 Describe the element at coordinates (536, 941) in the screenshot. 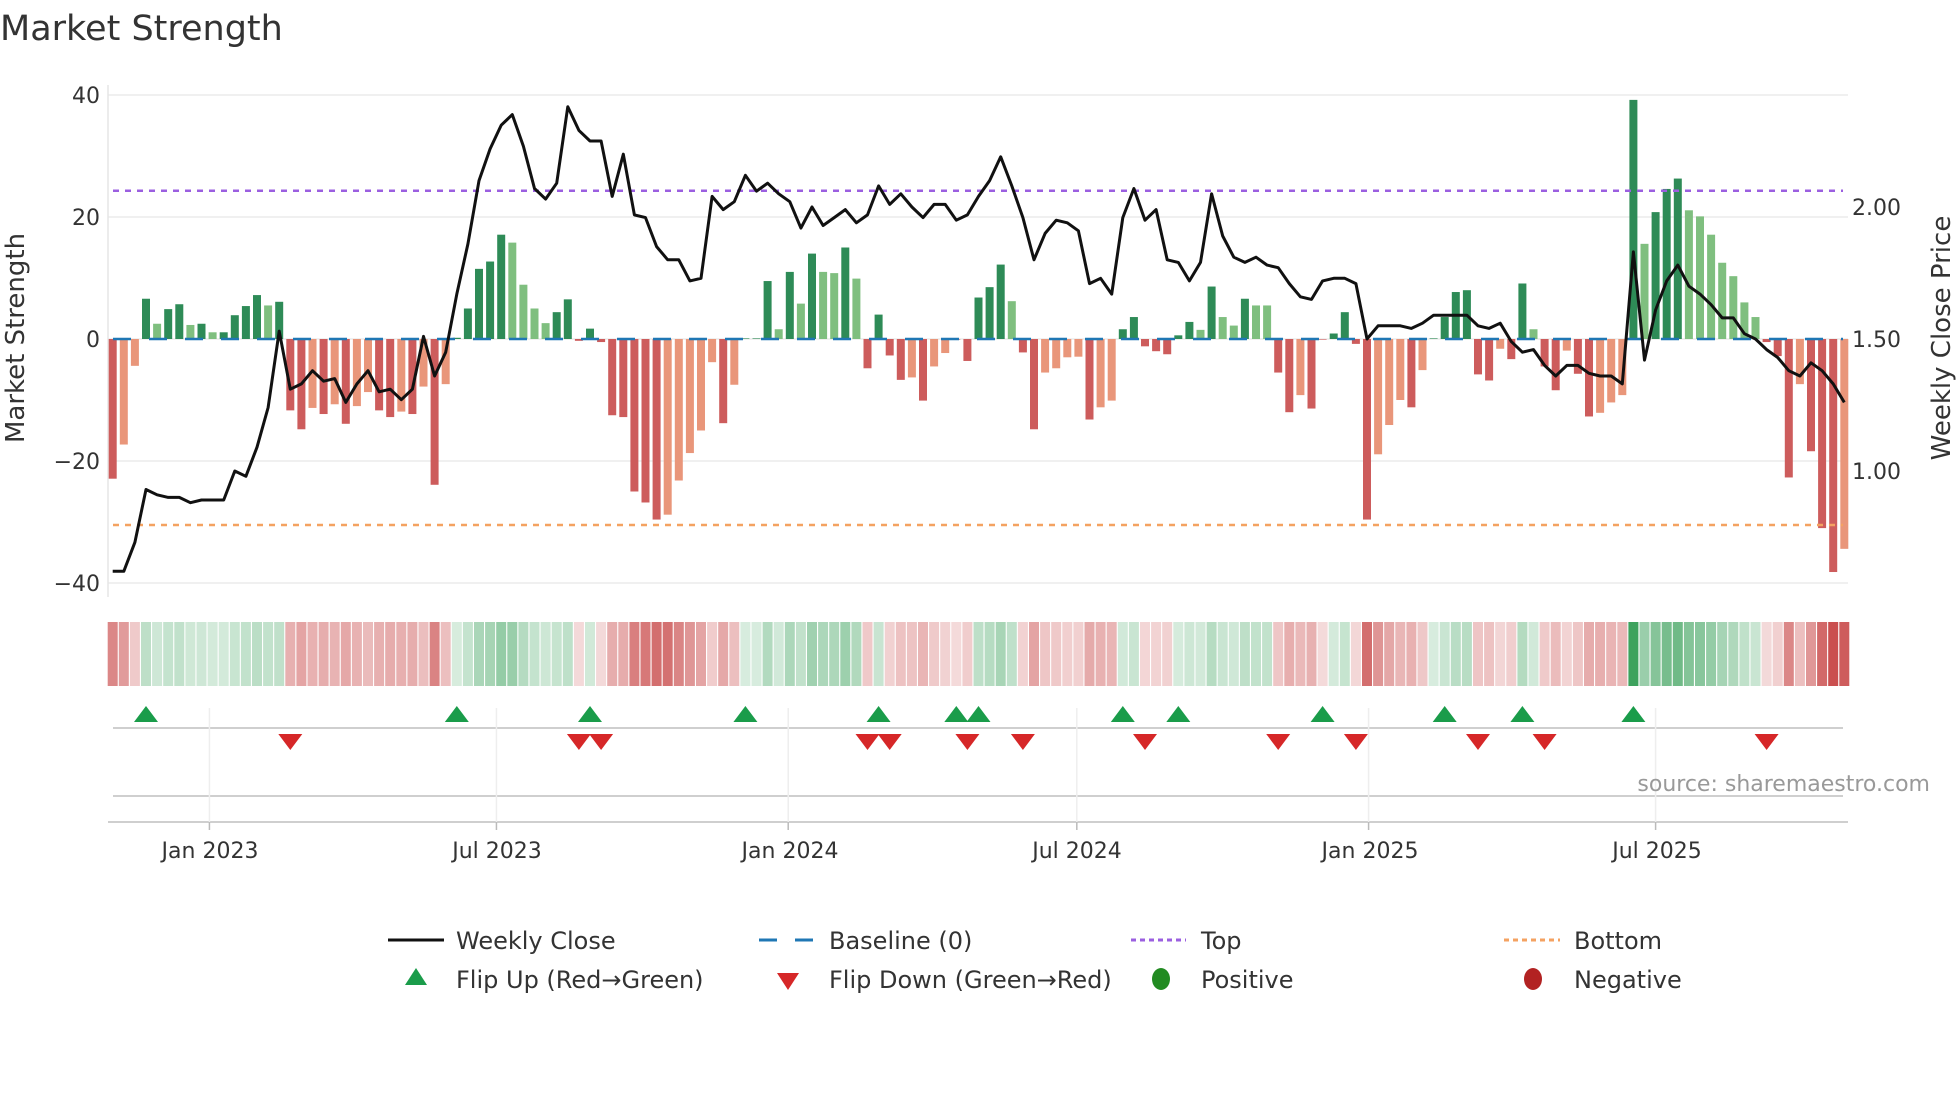

I see `legend-label: Weekly Close` at that location.